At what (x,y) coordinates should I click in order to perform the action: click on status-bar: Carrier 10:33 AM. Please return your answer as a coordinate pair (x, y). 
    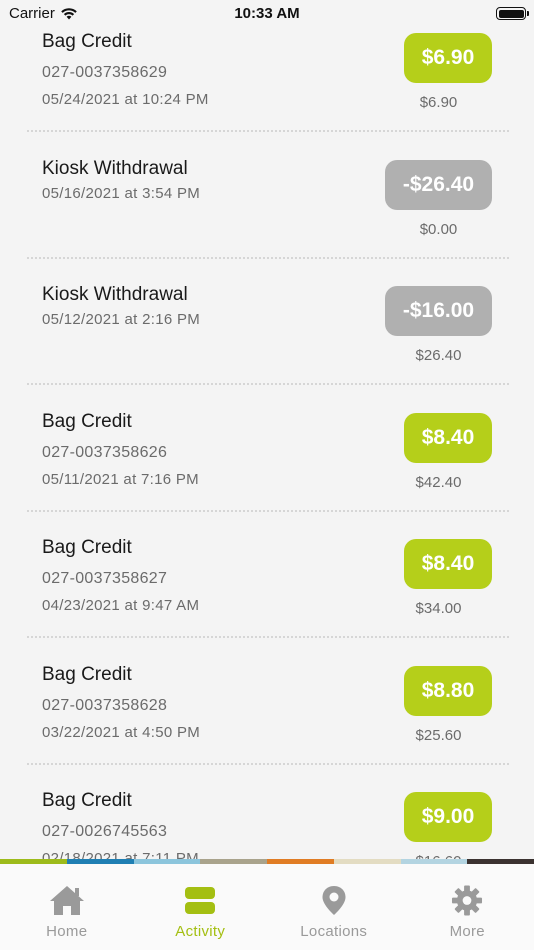
    Looking at the image, I should click on (267, 14).